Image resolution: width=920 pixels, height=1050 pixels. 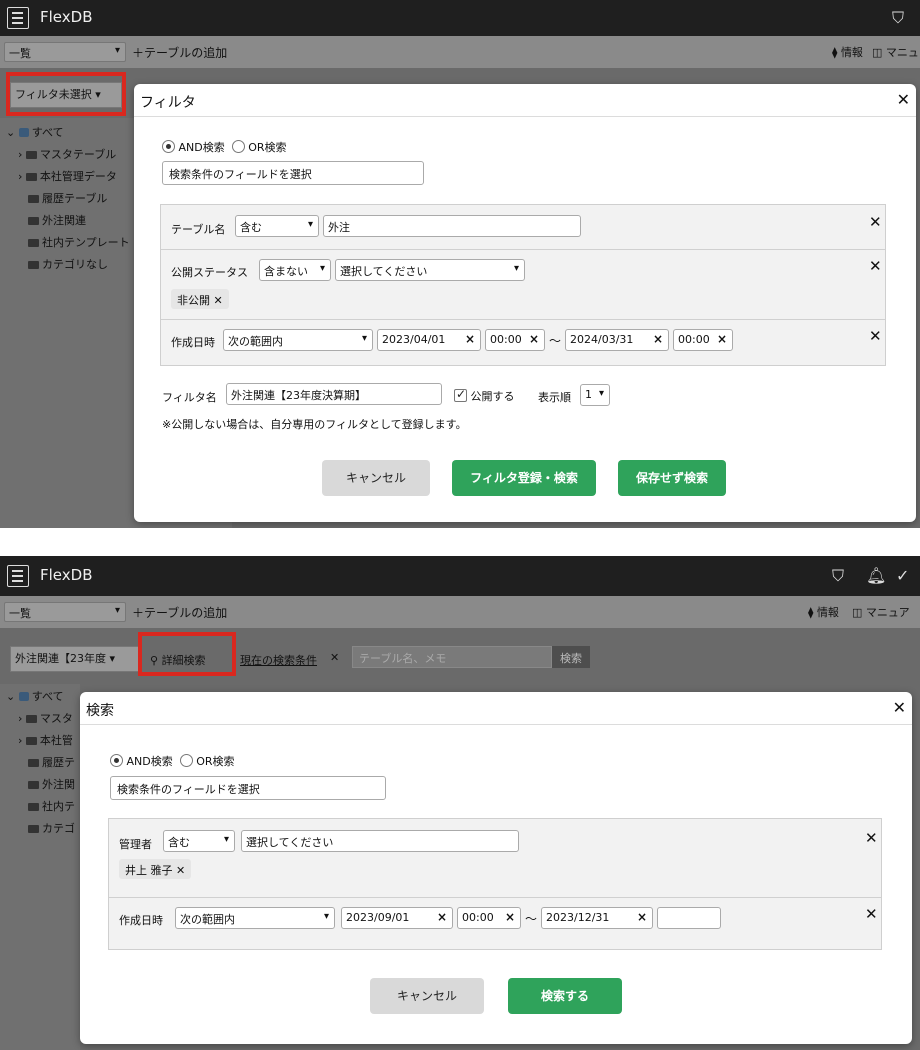 I want to click on tree-item-outsourcing: 外注関連, so click(x=57, y=220).